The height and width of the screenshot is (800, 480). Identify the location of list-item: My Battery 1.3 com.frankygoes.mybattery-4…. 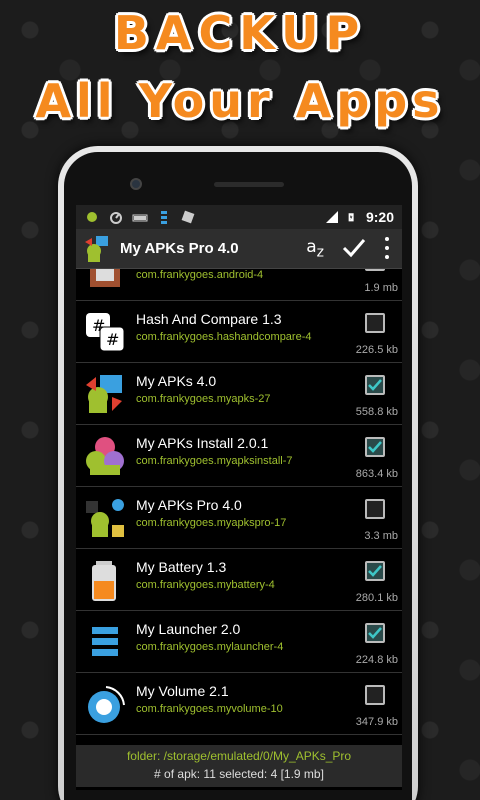
(239, 580).